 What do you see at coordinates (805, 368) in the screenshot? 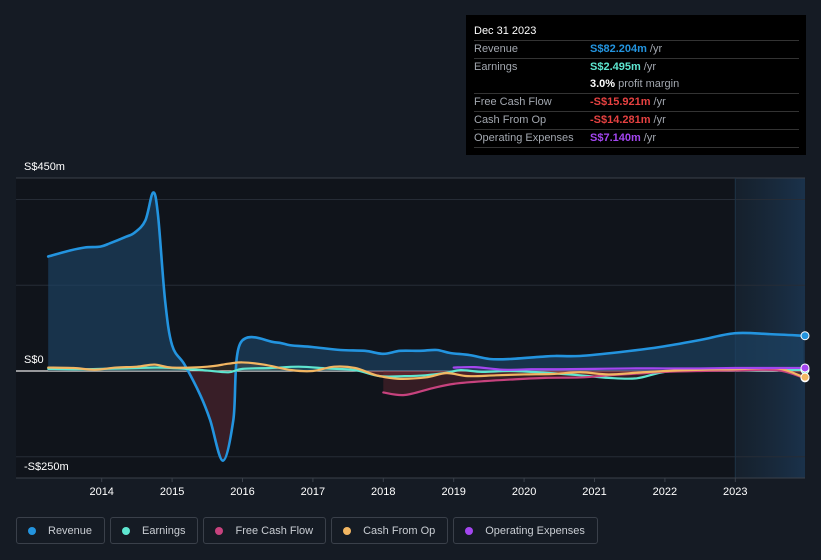
I see `end-marker-operating-expenses` at bounding box center [805, 368].